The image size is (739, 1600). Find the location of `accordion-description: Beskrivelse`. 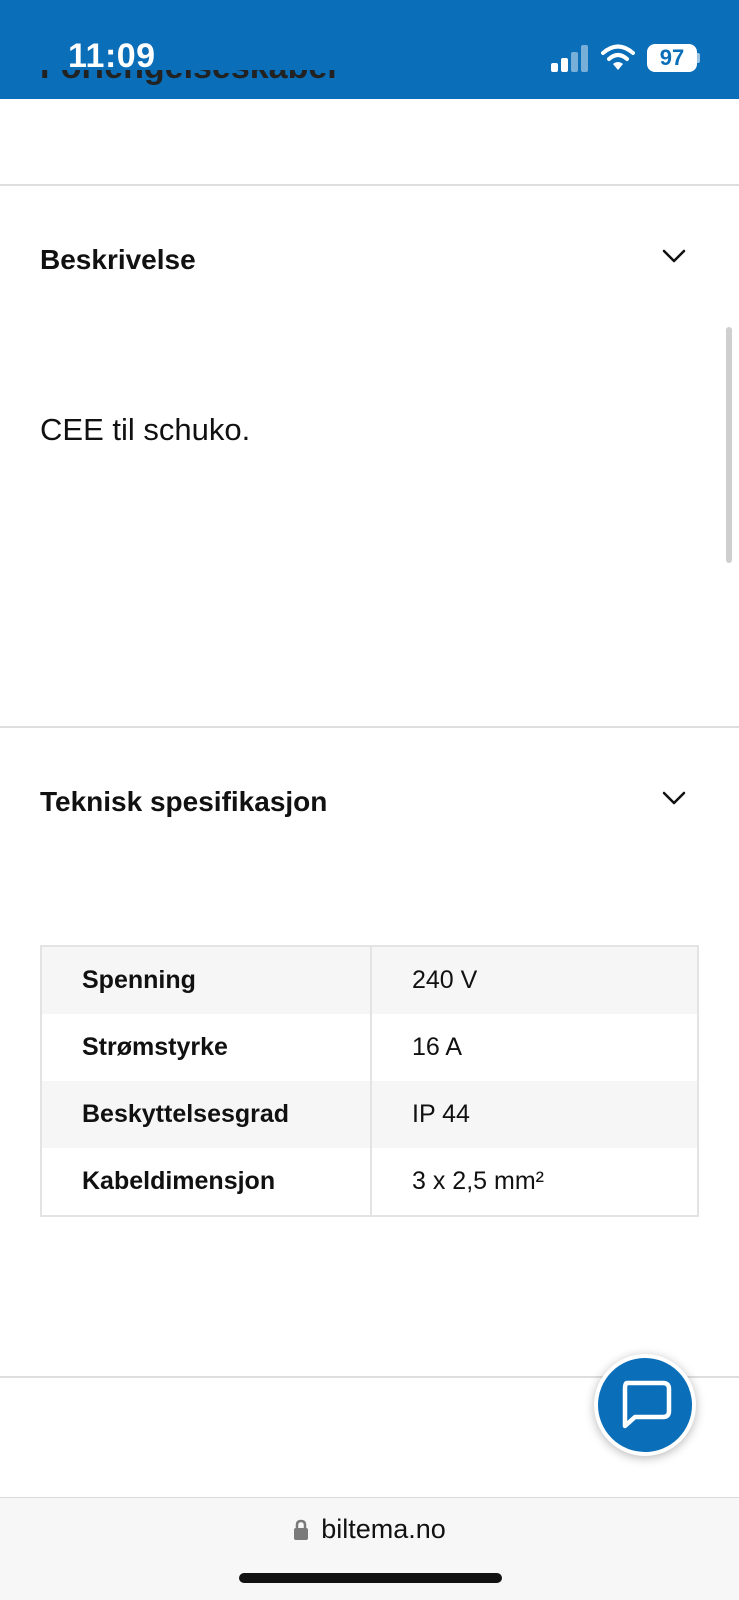

accordion-description: Beskrivelse is located at coordinates (370, 260).